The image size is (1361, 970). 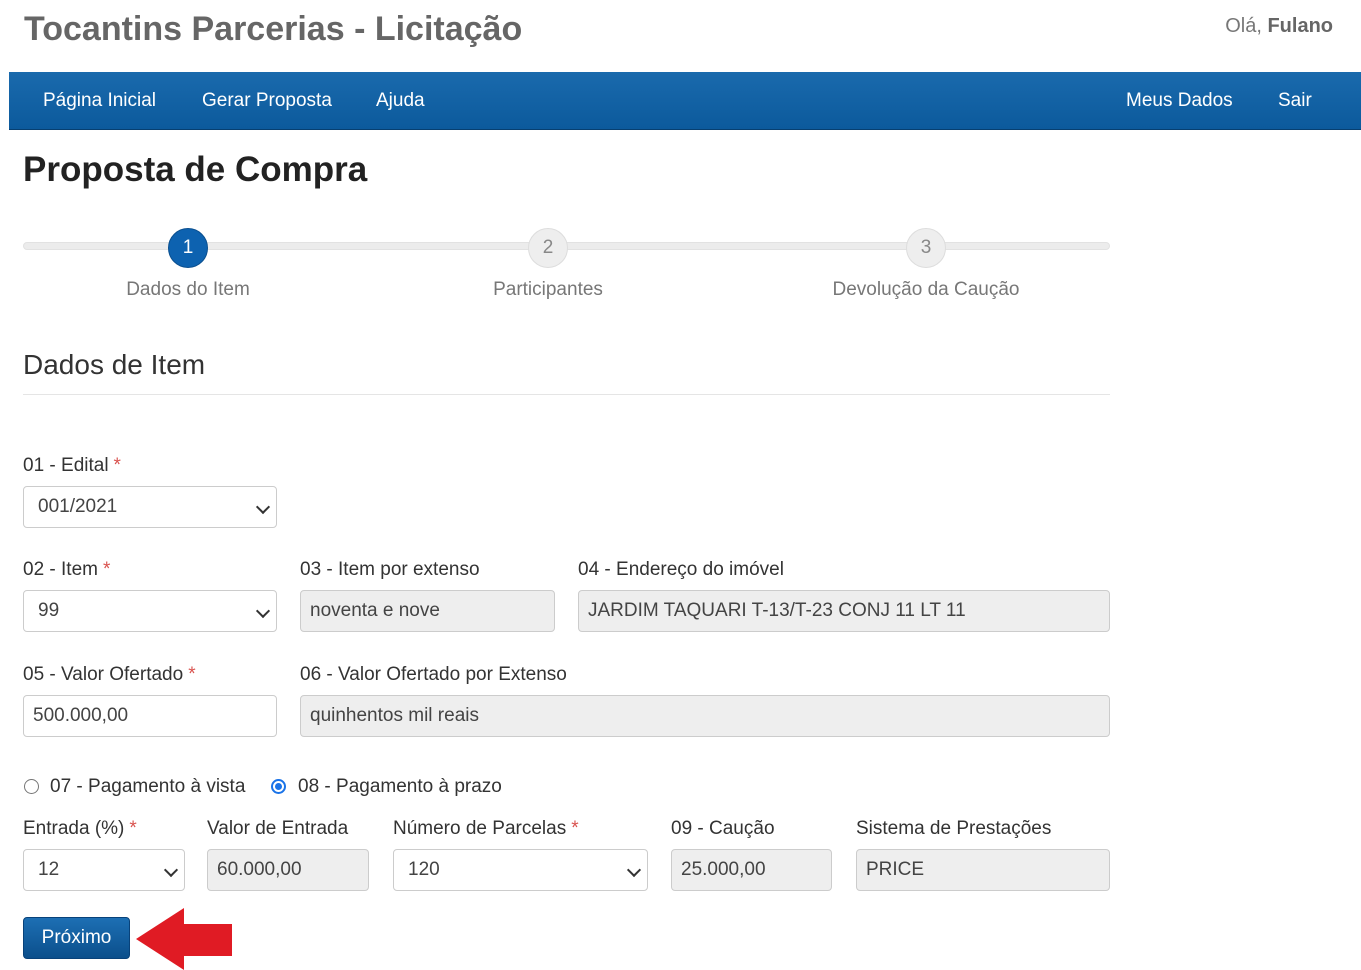 What do you see at coordinates (548, 289) in the screenshot?
I see `step-2-label: Participantes` at bounding box center [548, 289].